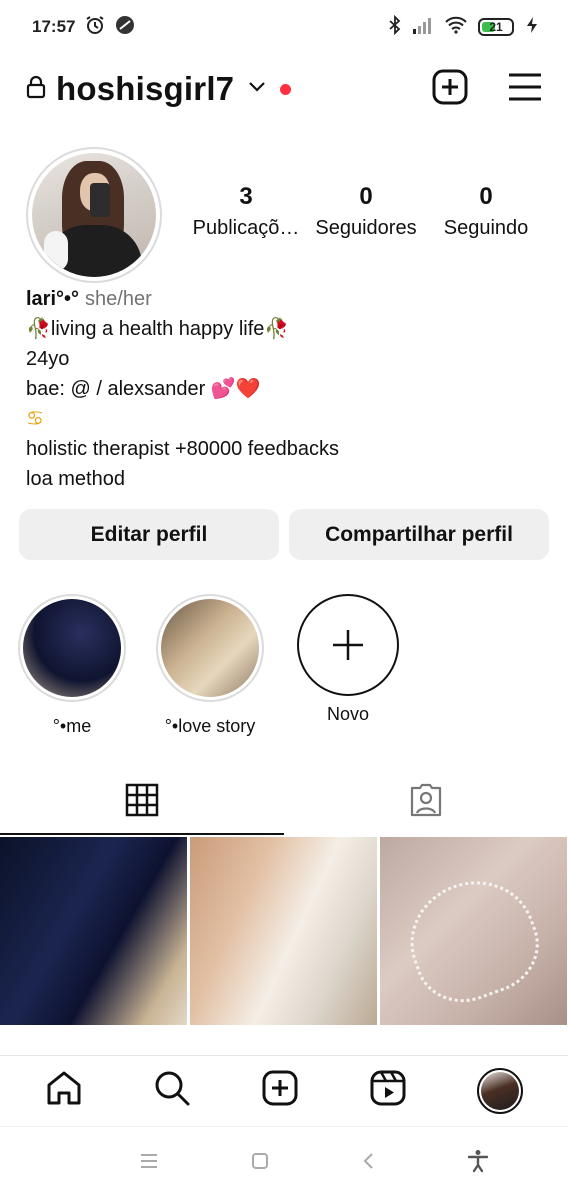 This screenshot has width=568, height=1200. Describe the element at coordinates (456, 27) in the screenshot. I see `wifi-icon` at that location.